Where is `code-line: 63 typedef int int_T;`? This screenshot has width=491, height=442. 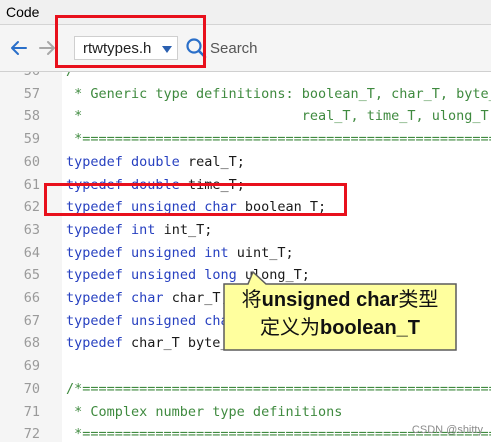
code-line: 63 typedef int int_T; is located at coordinates (245, 230).